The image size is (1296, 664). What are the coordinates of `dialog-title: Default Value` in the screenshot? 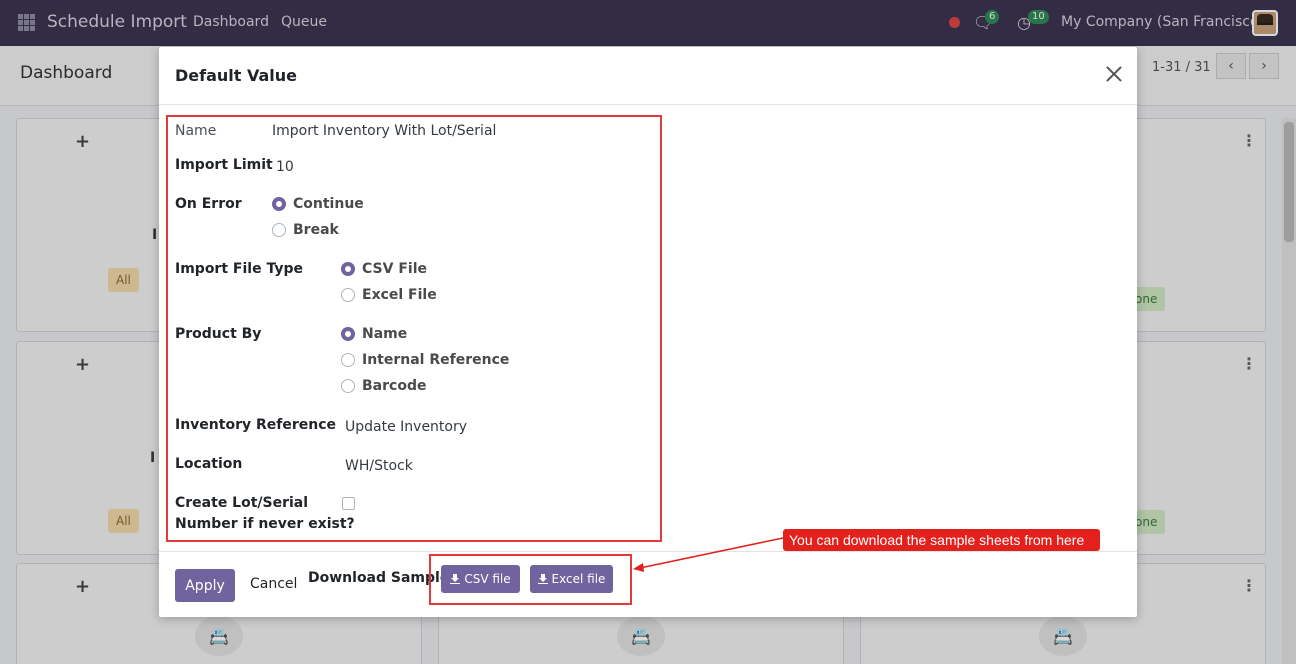 It's located at (236, 75).